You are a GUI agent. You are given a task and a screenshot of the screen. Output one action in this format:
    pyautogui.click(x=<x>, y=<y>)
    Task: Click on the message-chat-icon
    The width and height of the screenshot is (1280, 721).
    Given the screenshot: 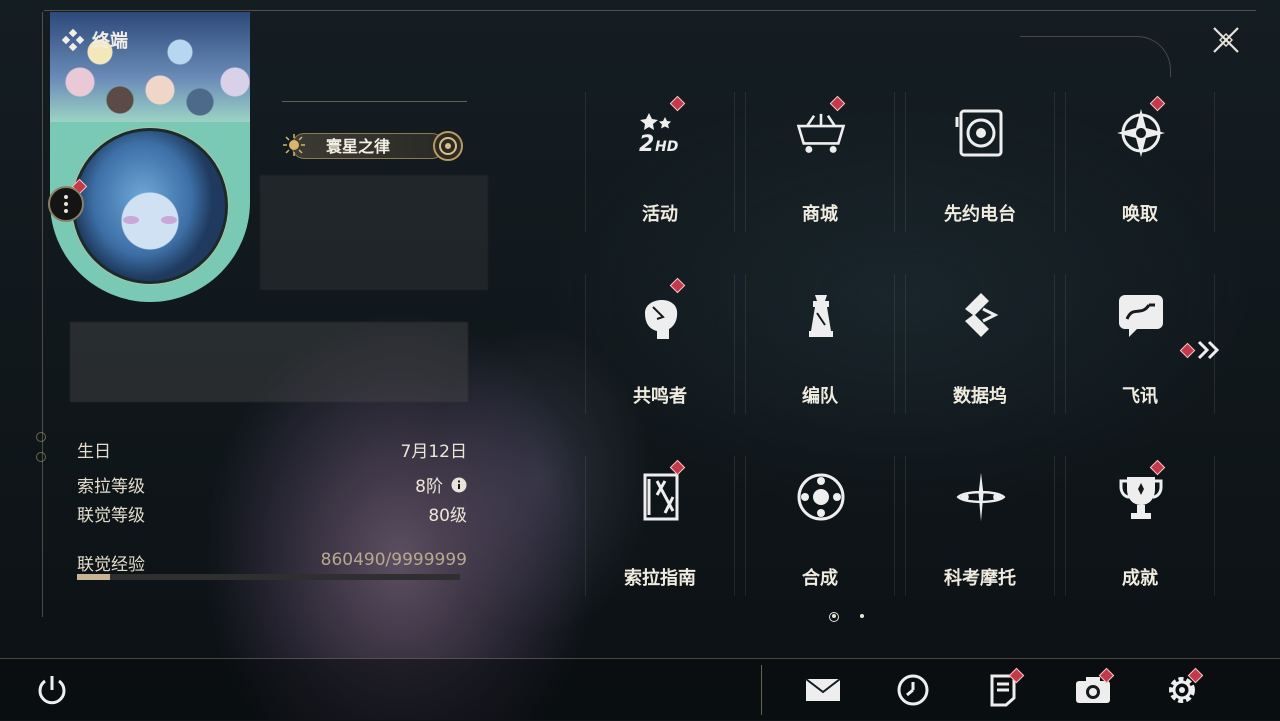 What is the action you would take?
    pyautogui.click(x=1141, y=315)
    